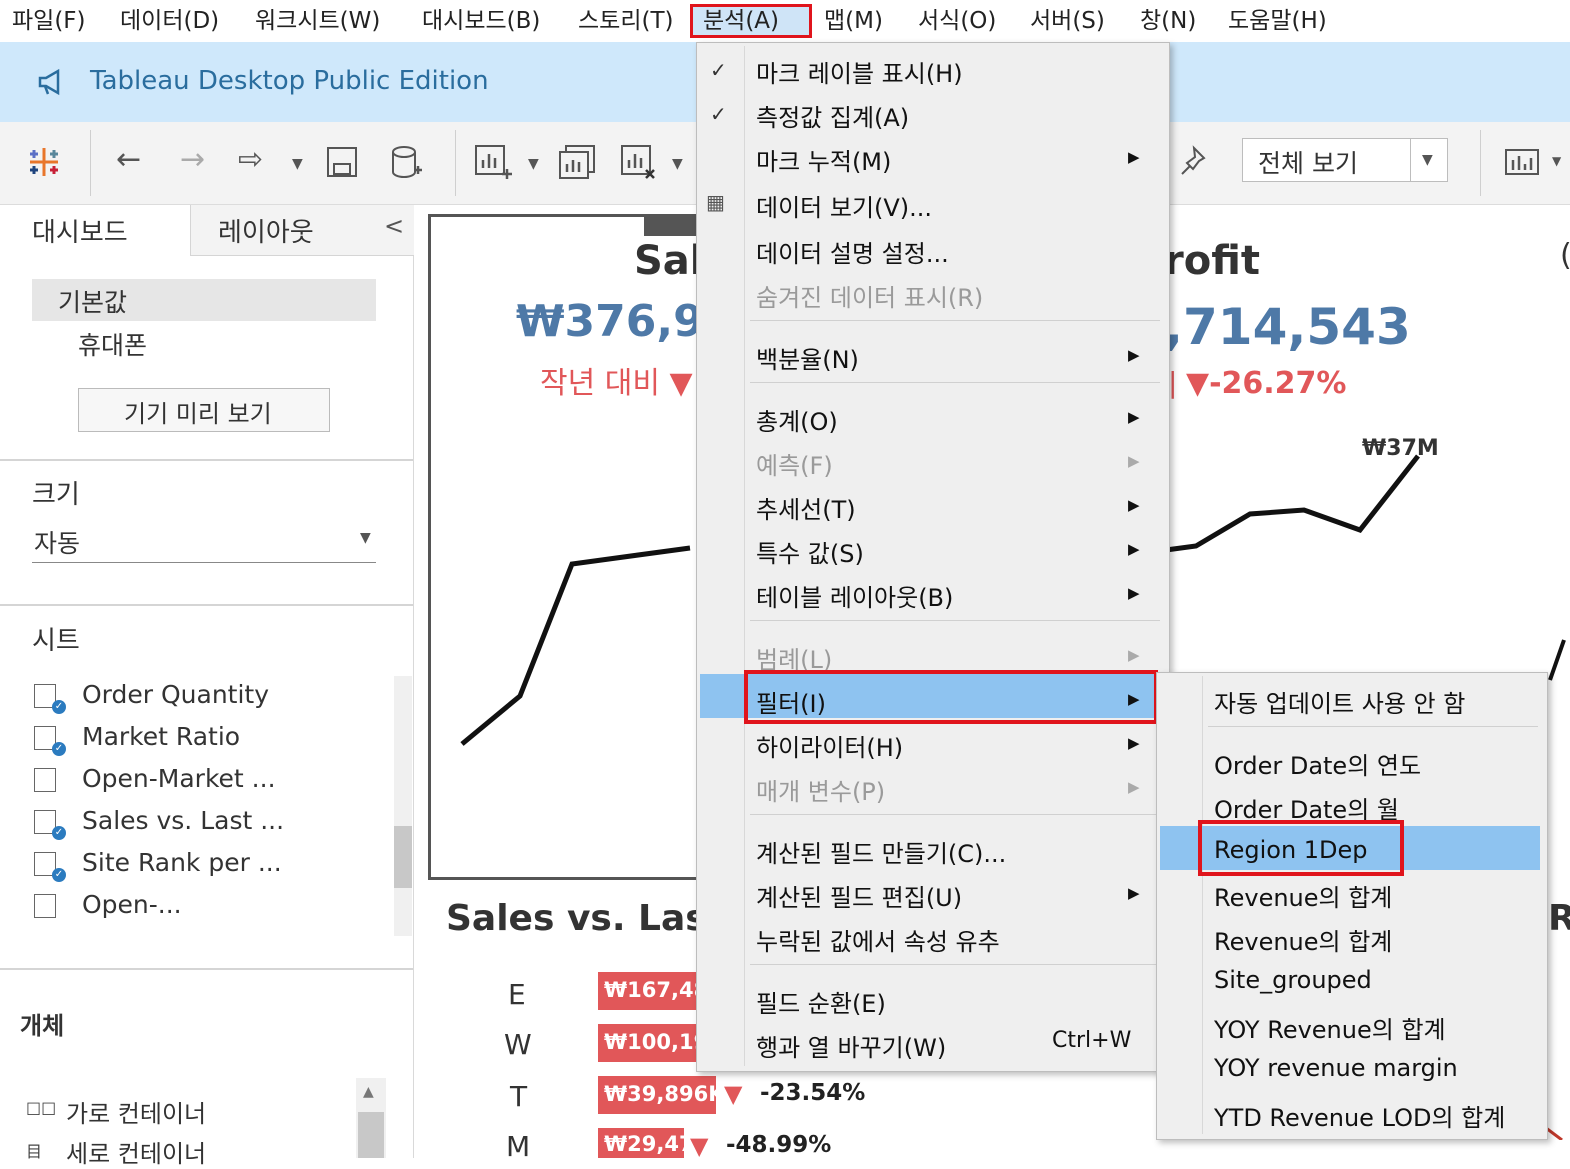 This screenshot has height=1169, width=1570. Describe the element at coordinates (810, 551) in the screenshot. I see `menu-item-special-values: 특수 값(S)` at that location.